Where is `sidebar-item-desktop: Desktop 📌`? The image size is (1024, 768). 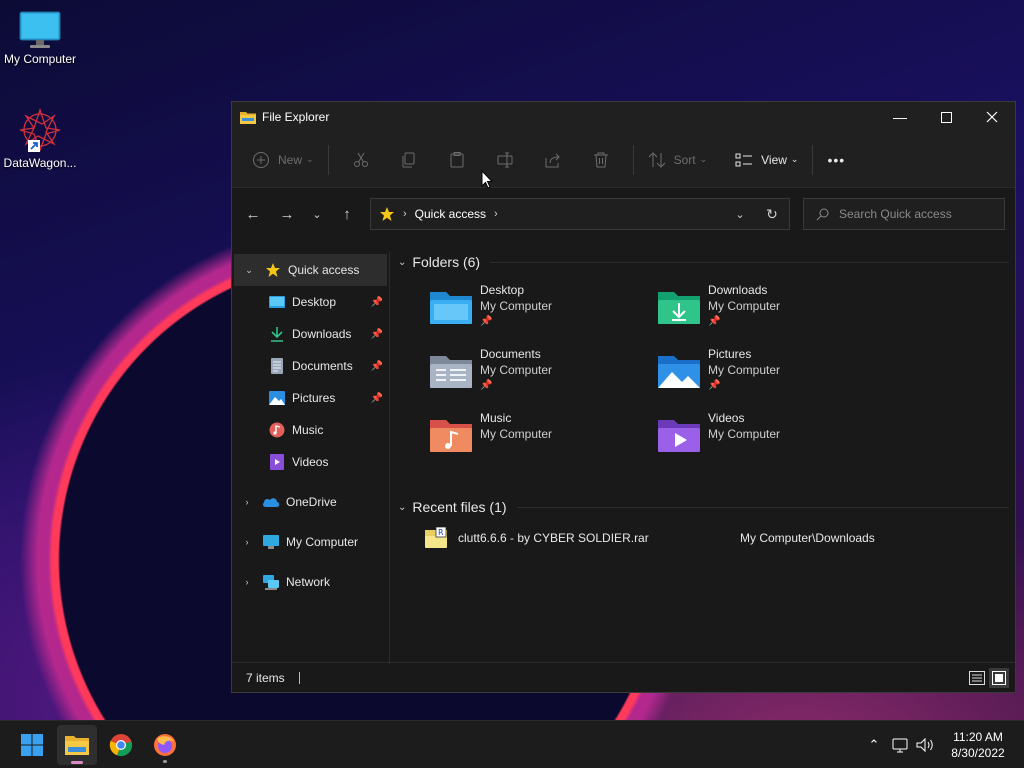
sidebar-item-desktop: Desktop 📌 is located at coordinates (310, 302).